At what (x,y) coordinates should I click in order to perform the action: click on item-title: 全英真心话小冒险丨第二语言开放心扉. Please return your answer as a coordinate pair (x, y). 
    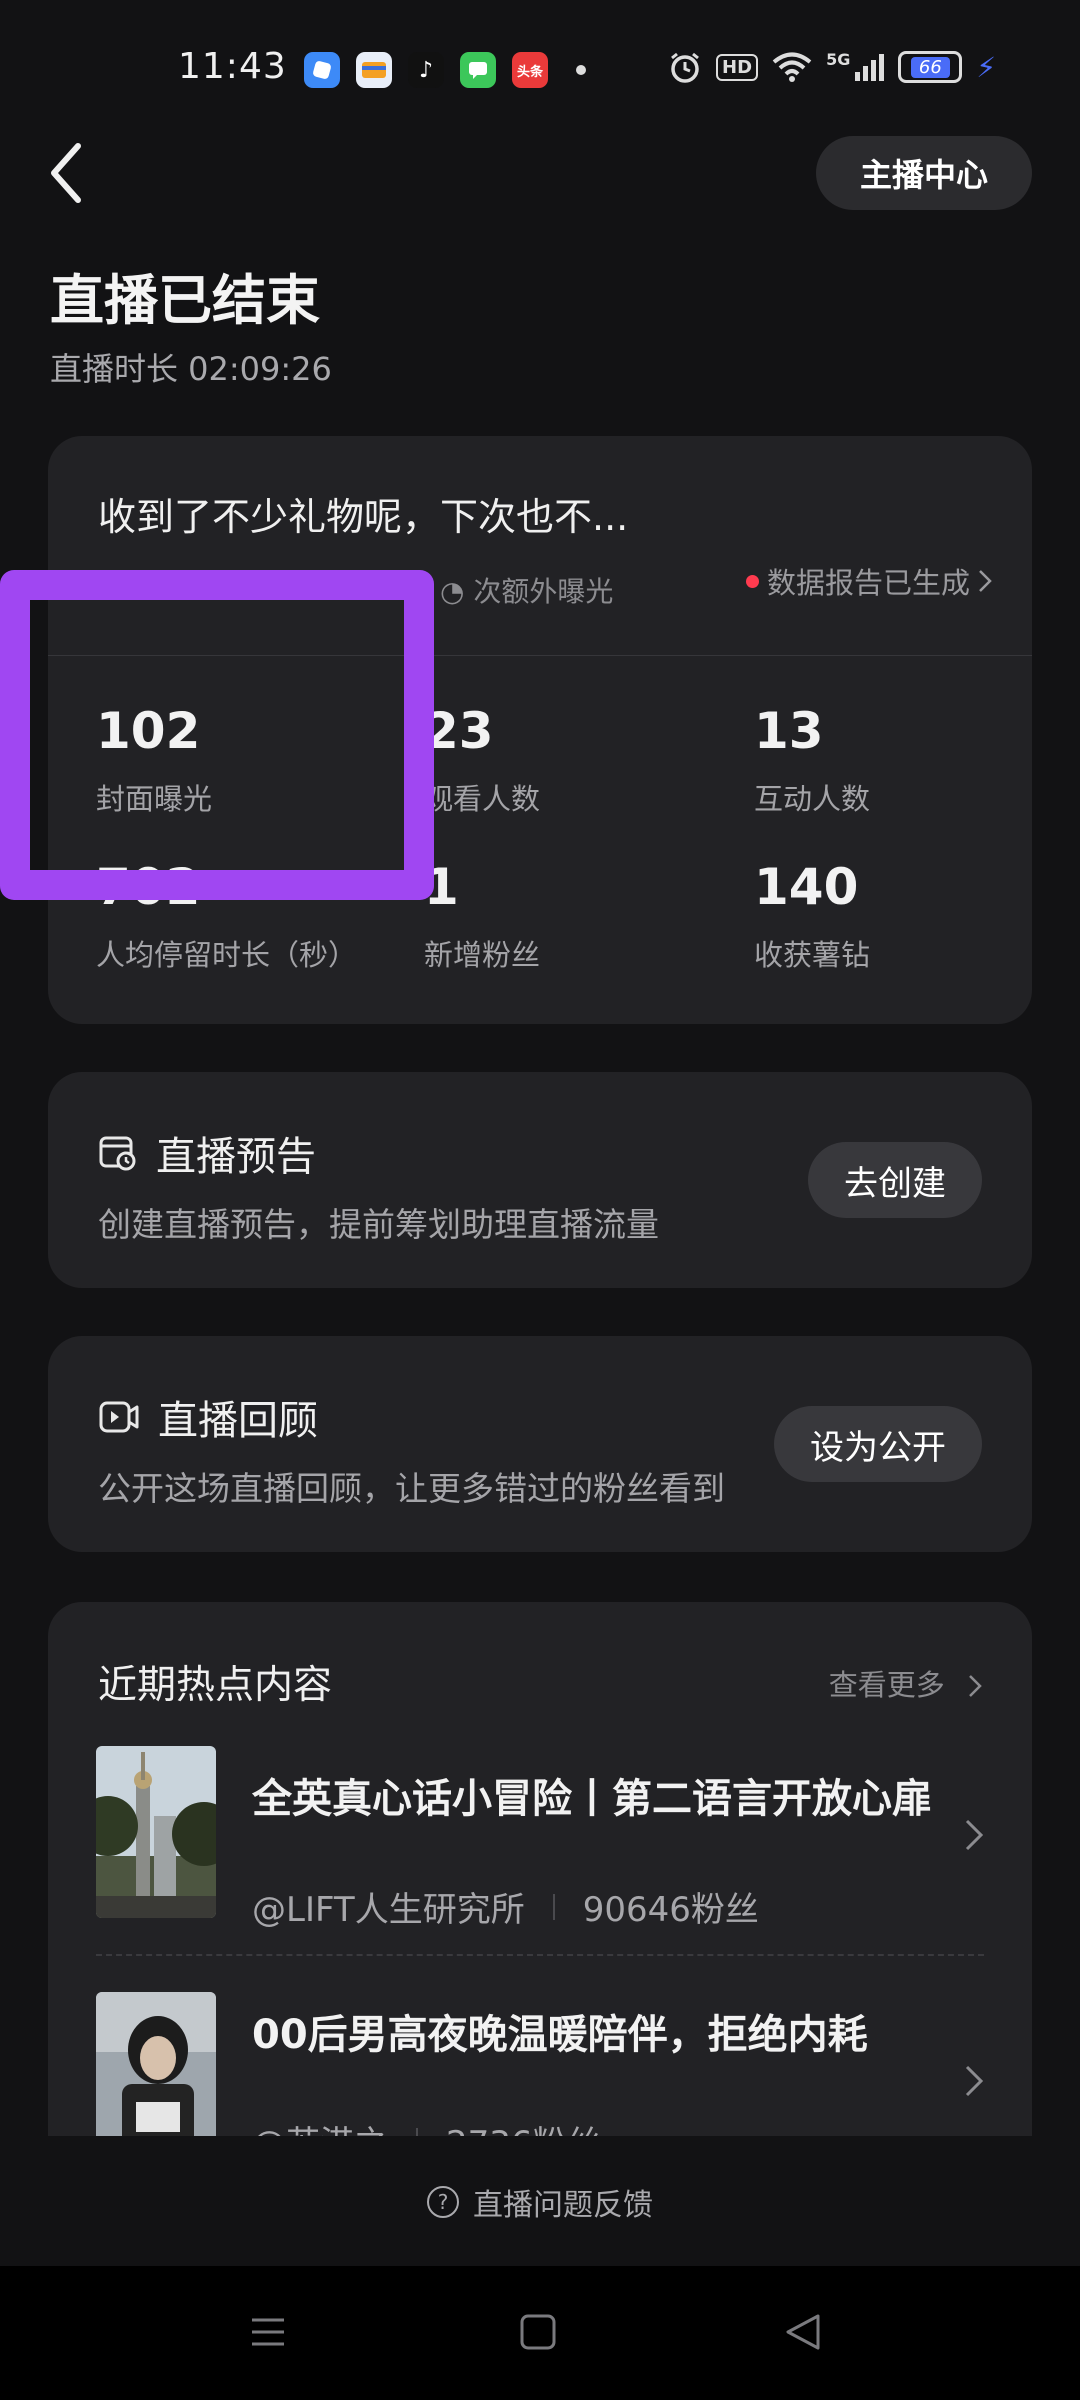
    Looking at the image, I should click on (592, 1799).